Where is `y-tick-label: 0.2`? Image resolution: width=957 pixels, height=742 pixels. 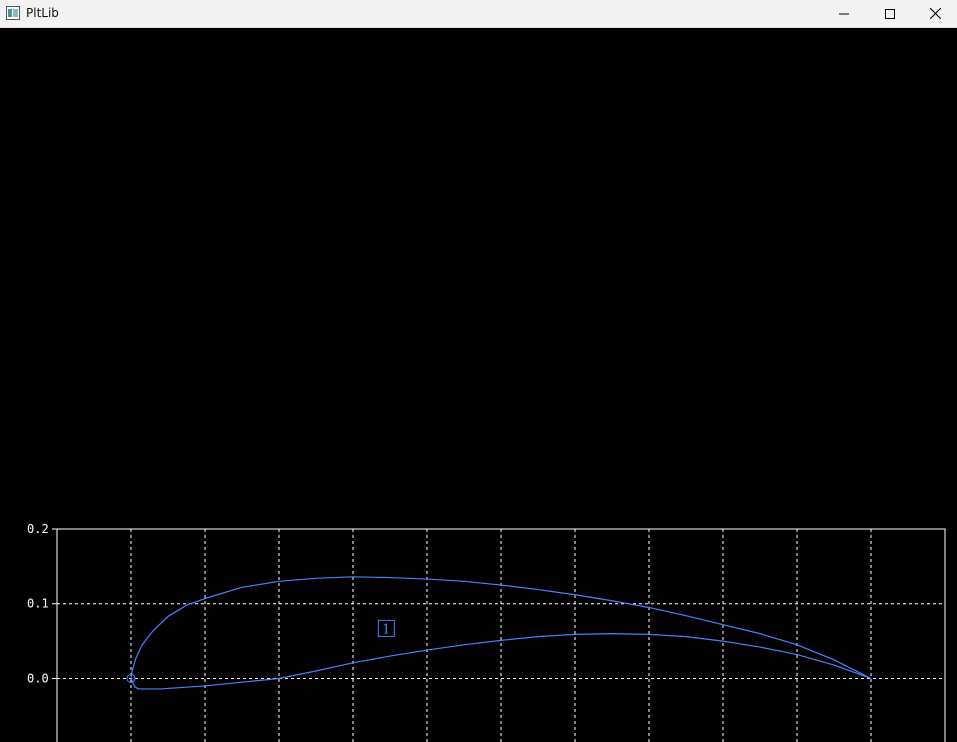
y-tick-label: 0.2 is located at coordinates (38, 529).